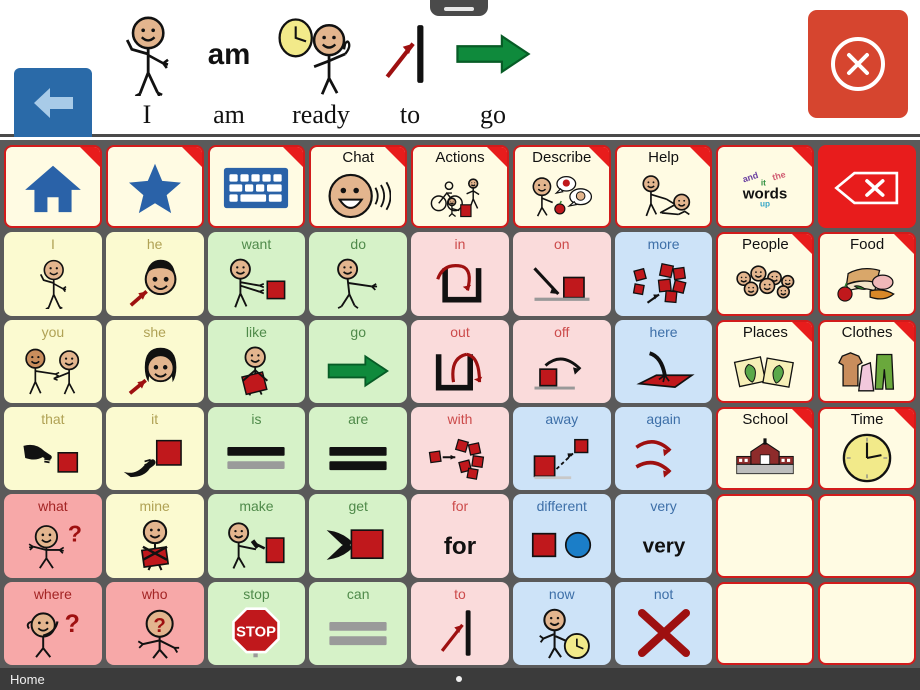  Describe the element at coordinates (358, 371) in the screenshot. I see `green-right-arrow-icon` at that location.